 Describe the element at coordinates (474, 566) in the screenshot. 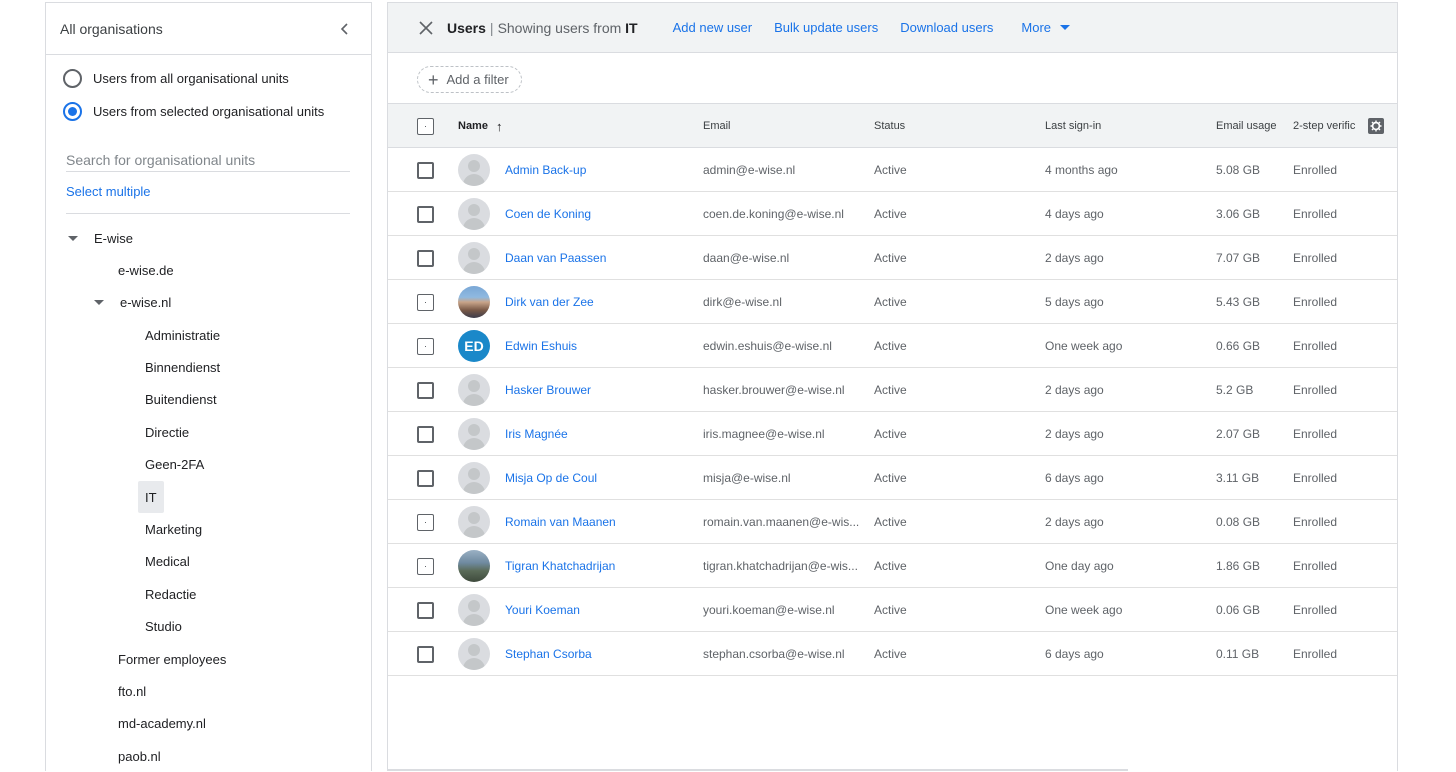

I see `avatar-photo` at that location.